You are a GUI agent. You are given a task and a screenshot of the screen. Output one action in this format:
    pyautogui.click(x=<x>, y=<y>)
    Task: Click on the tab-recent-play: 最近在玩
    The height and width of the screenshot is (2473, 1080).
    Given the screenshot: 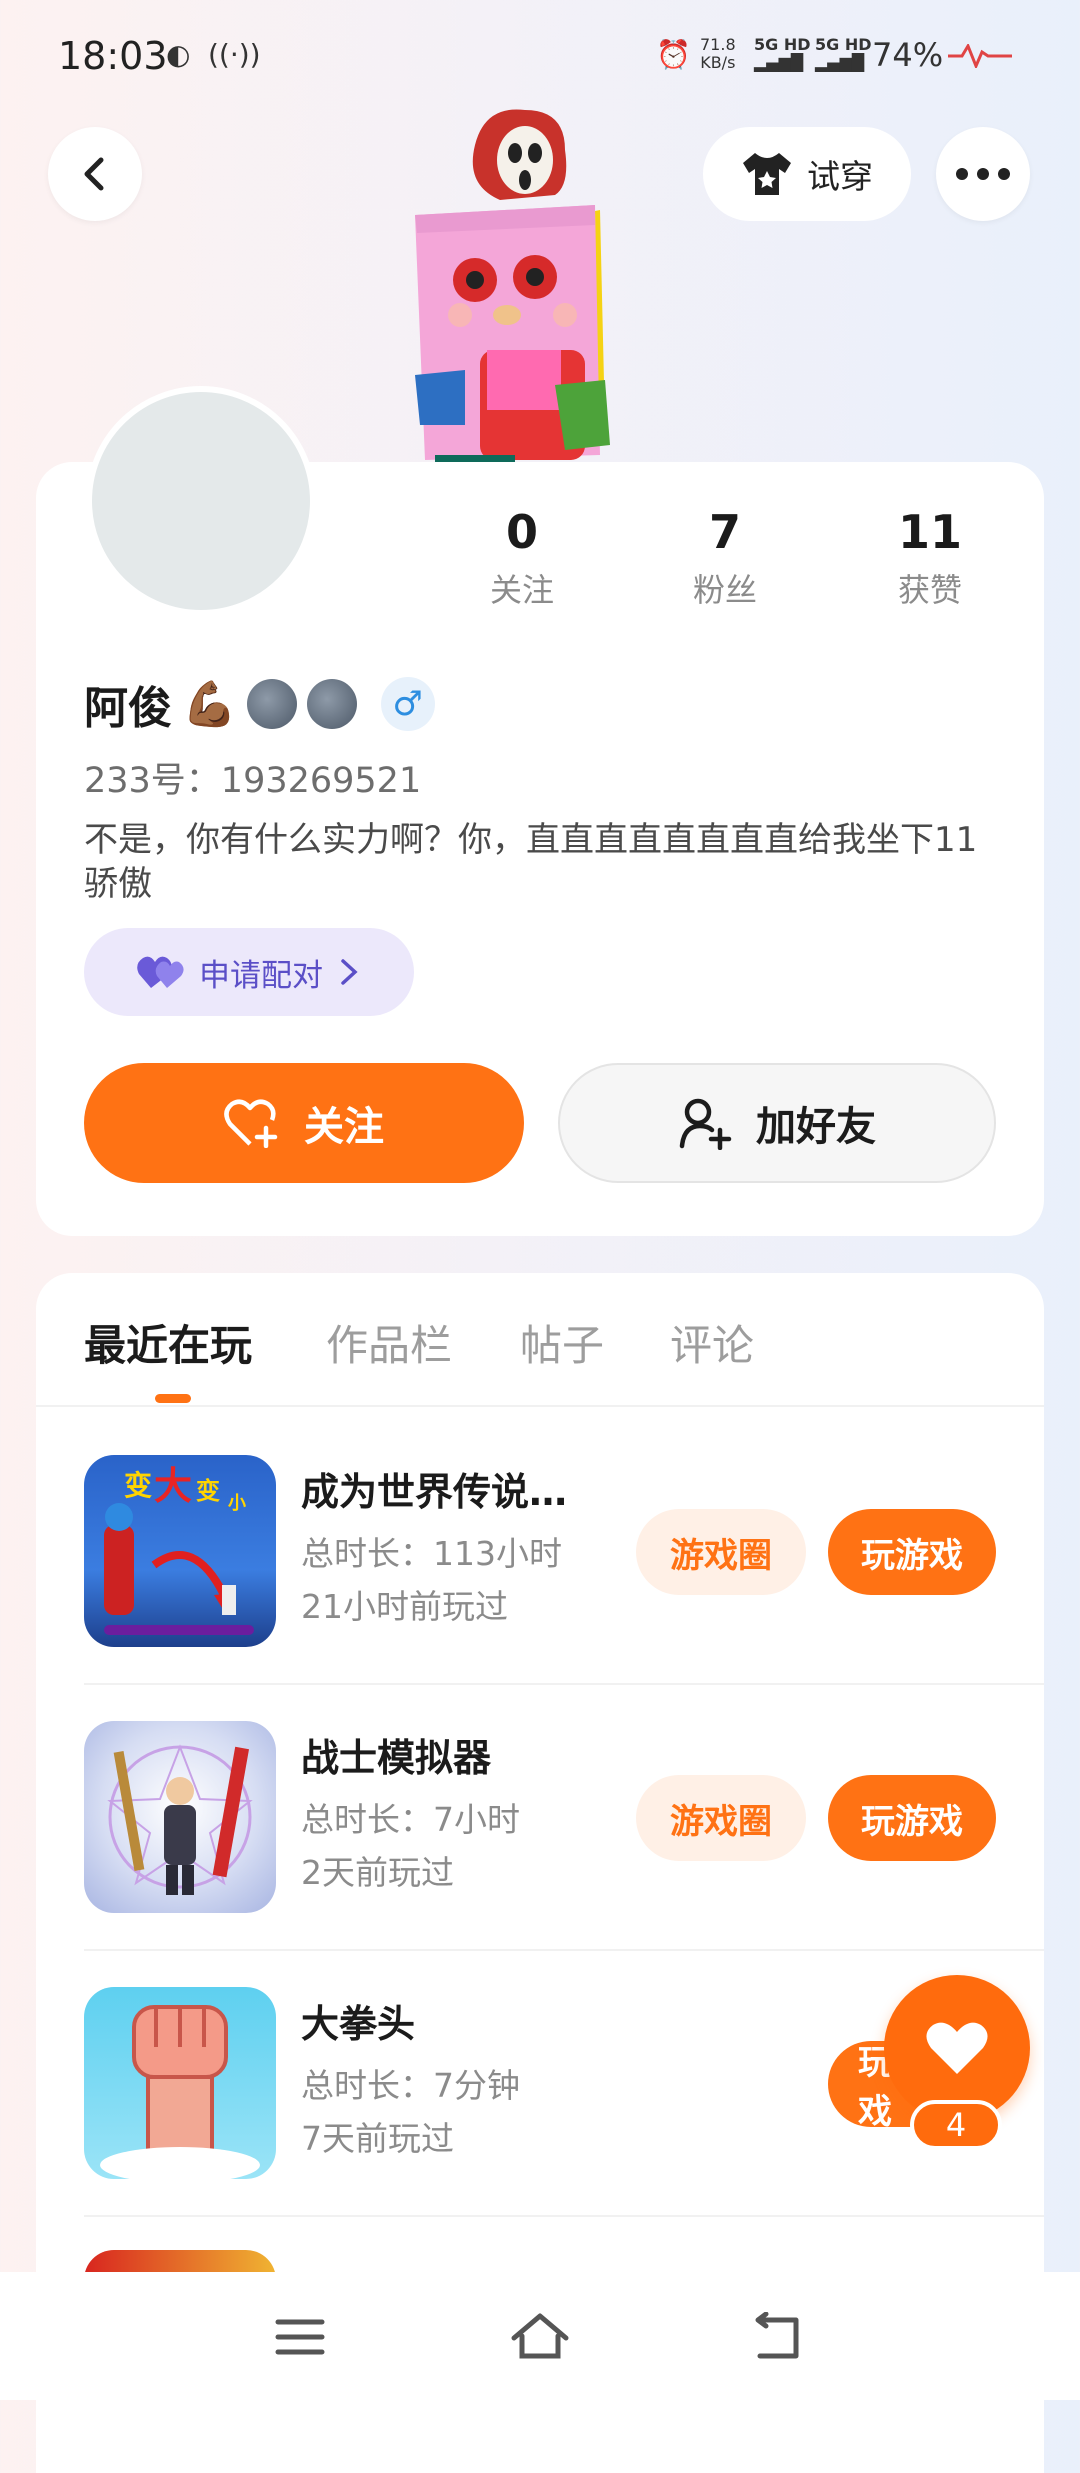 What is the action you would take?
    pyautogui.click(x=168, y=1342)
    